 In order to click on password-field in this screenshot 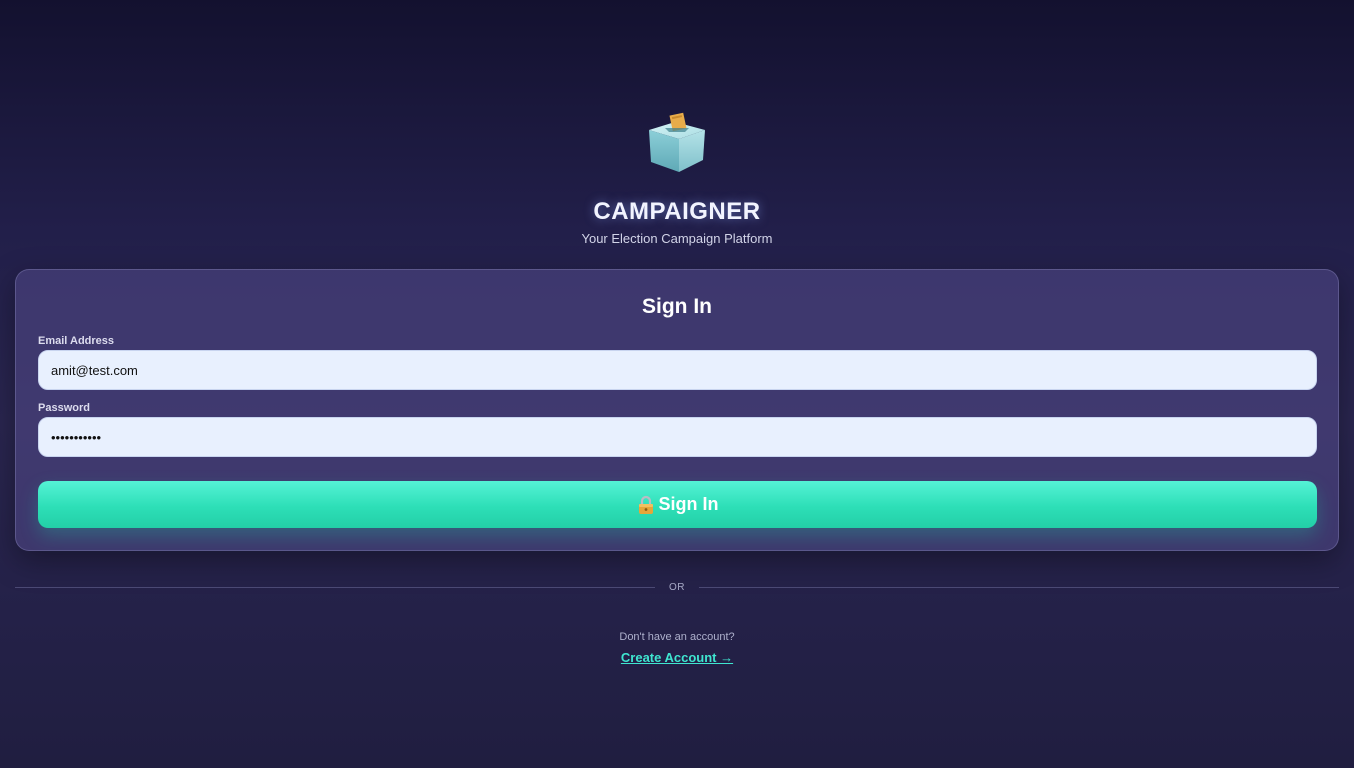, I will do `click(677, 437)`.